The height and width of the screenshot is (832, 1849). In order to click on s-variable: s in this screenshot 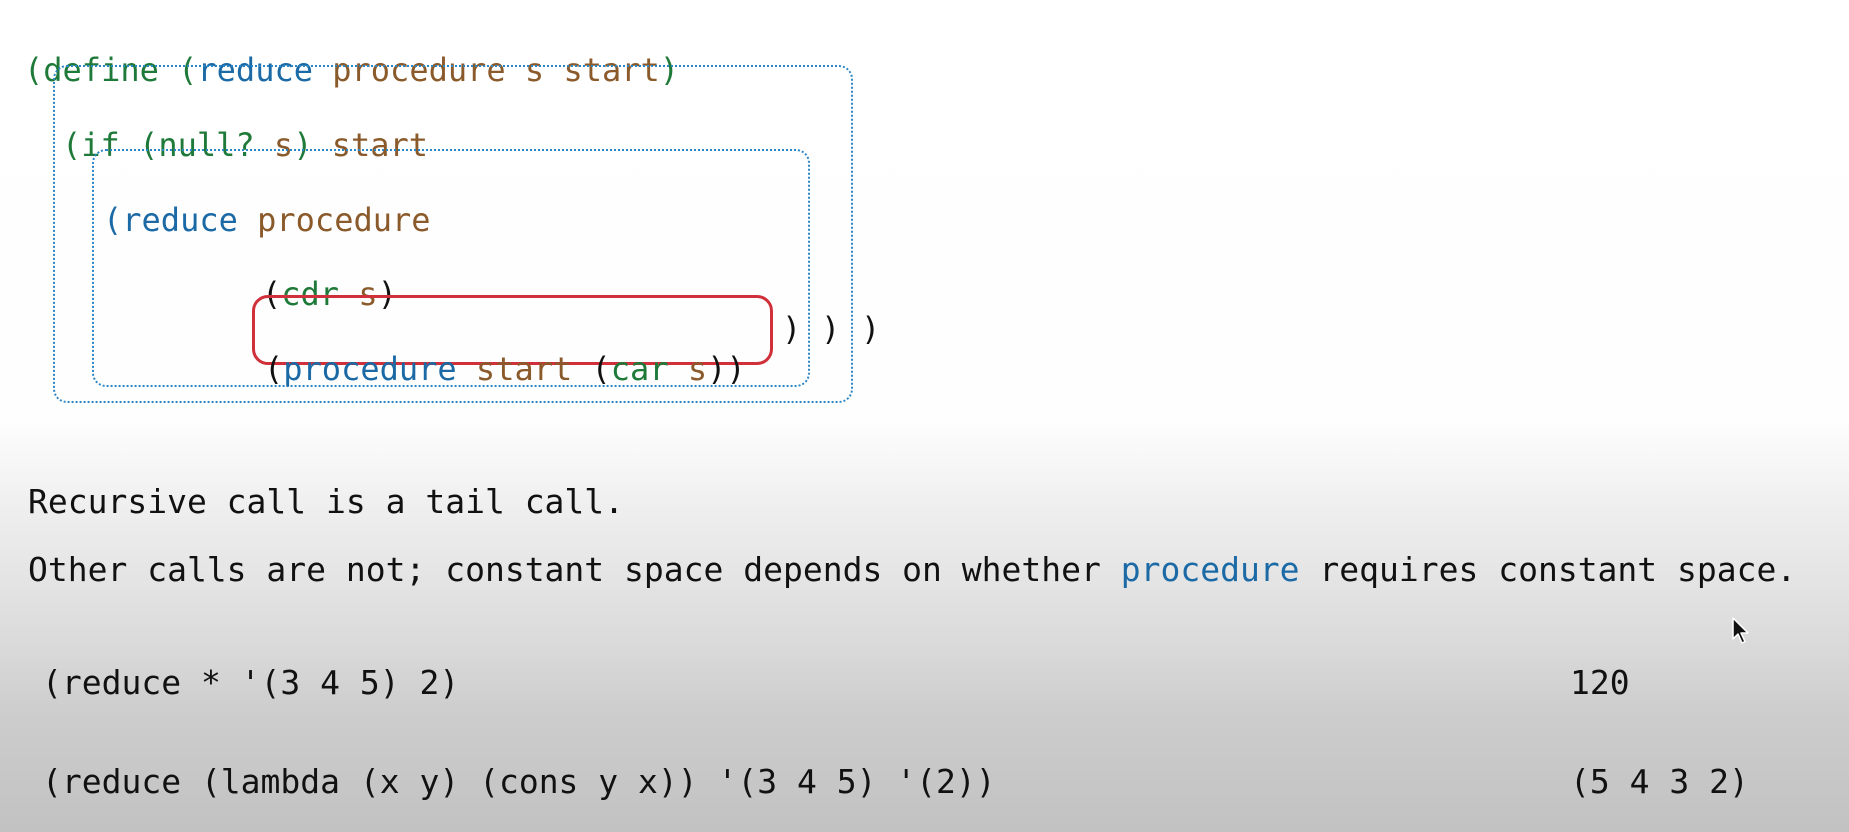, I will do `click(688, 369)`.